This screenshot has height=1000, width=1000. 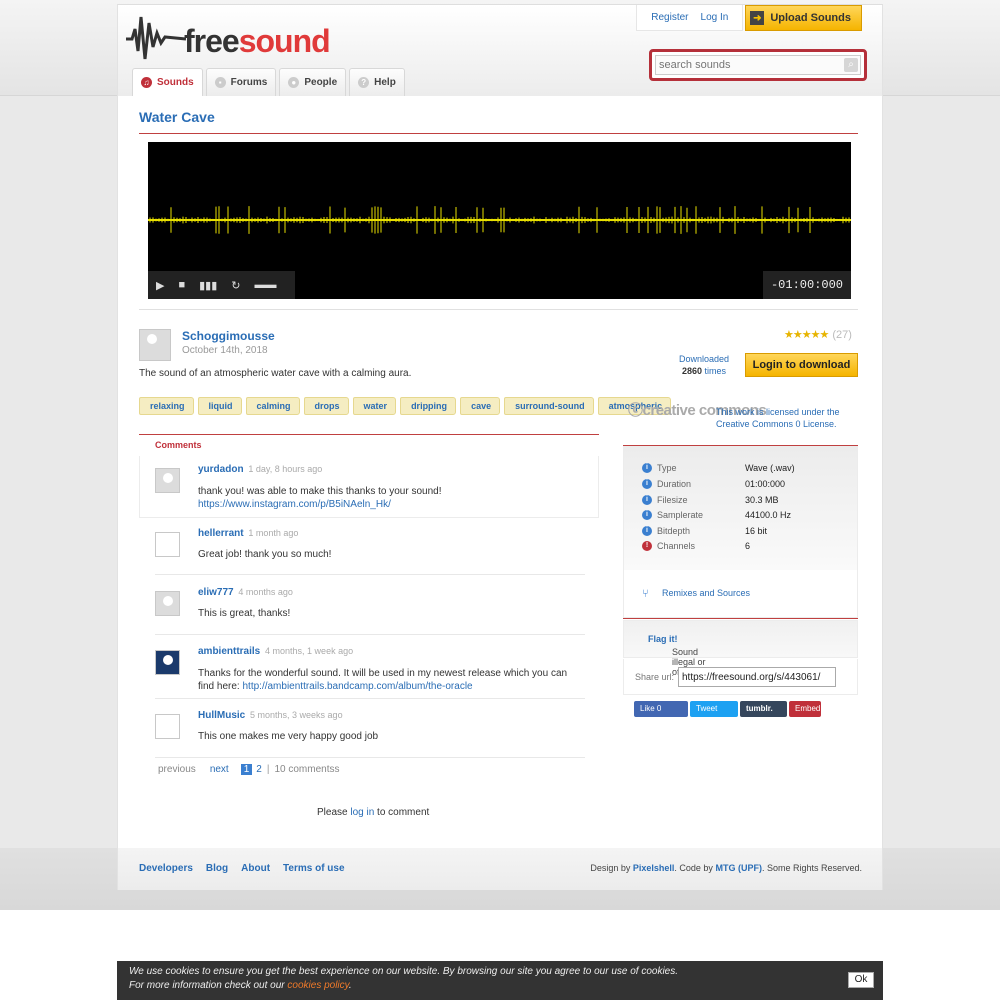 What do you see at coordinates (266, 285) in the screenshot?
I see `volume-icon: ▬▬` at bounding box center [266, 285].